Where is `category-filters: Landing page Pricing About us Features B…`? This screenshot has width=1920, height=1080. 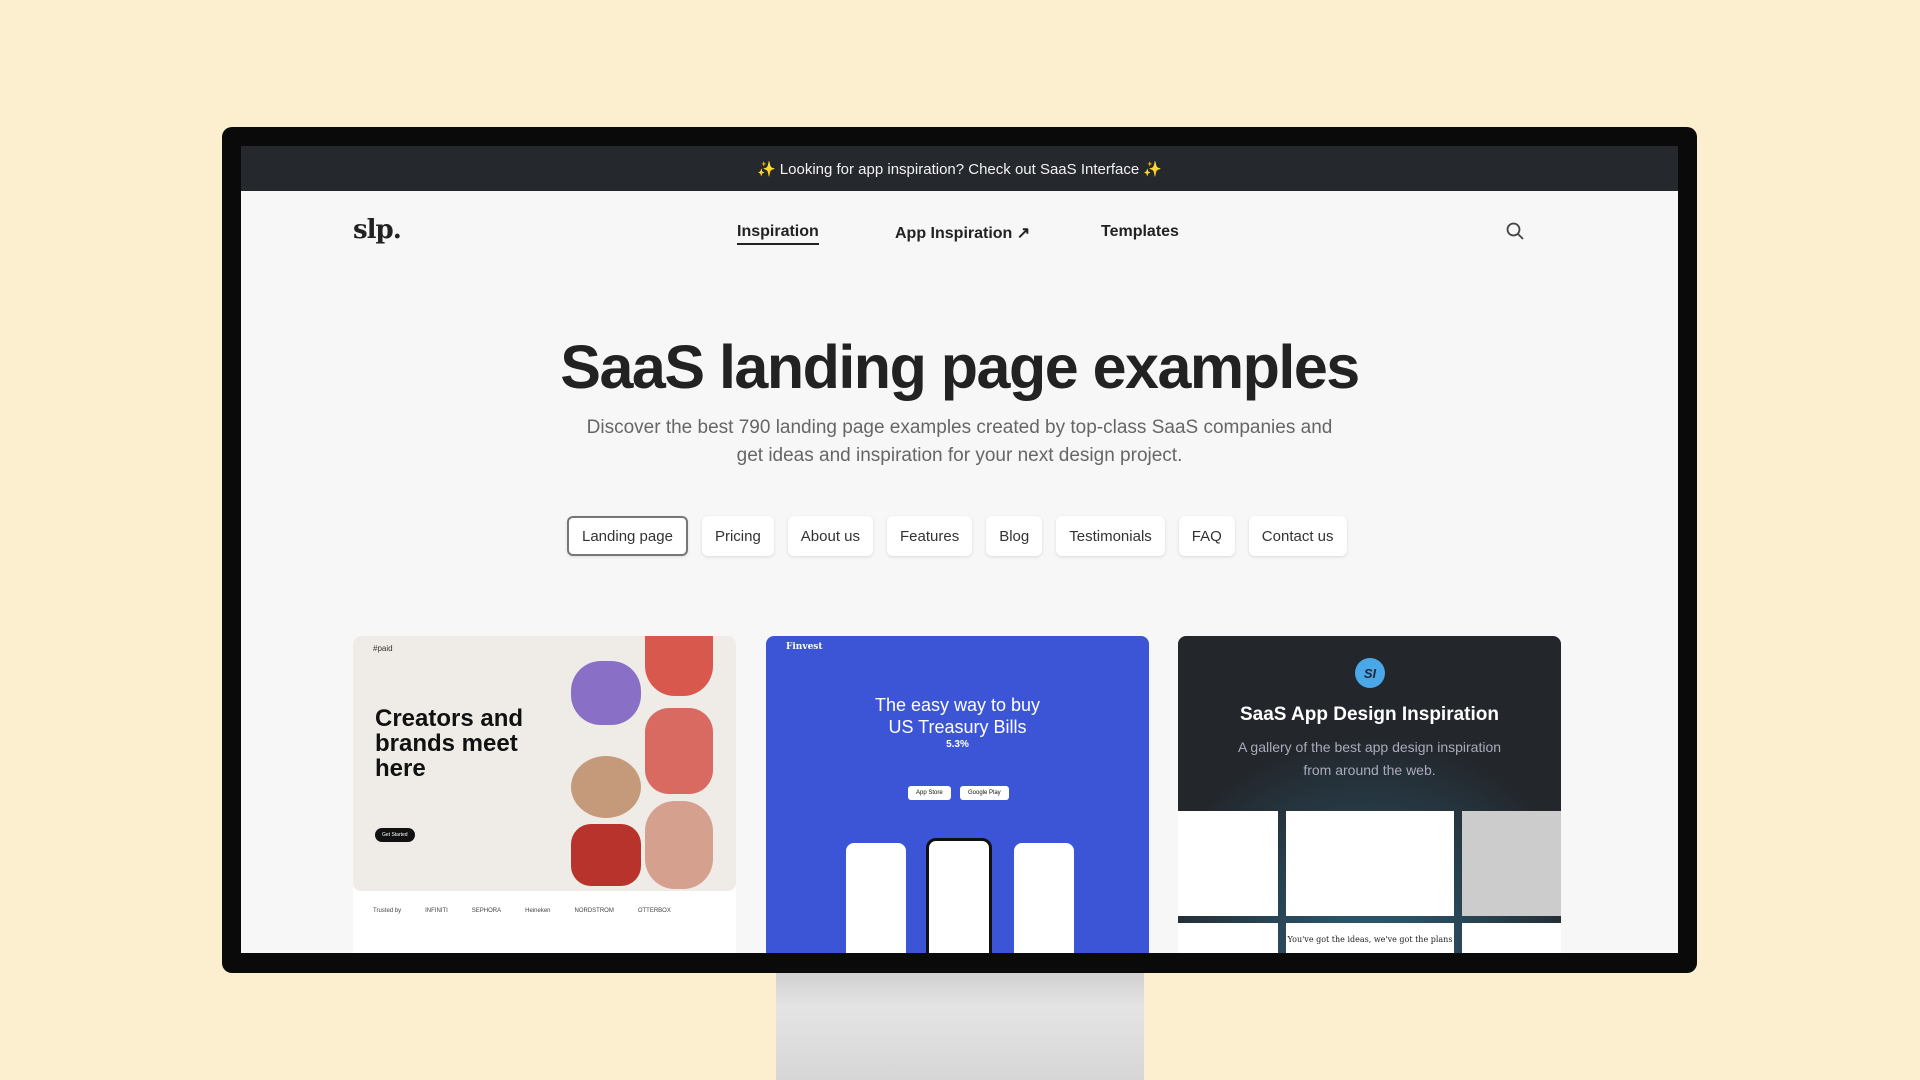
category-filters: Landing page Pricing About us Features B… is located at coordinates (957, 536).